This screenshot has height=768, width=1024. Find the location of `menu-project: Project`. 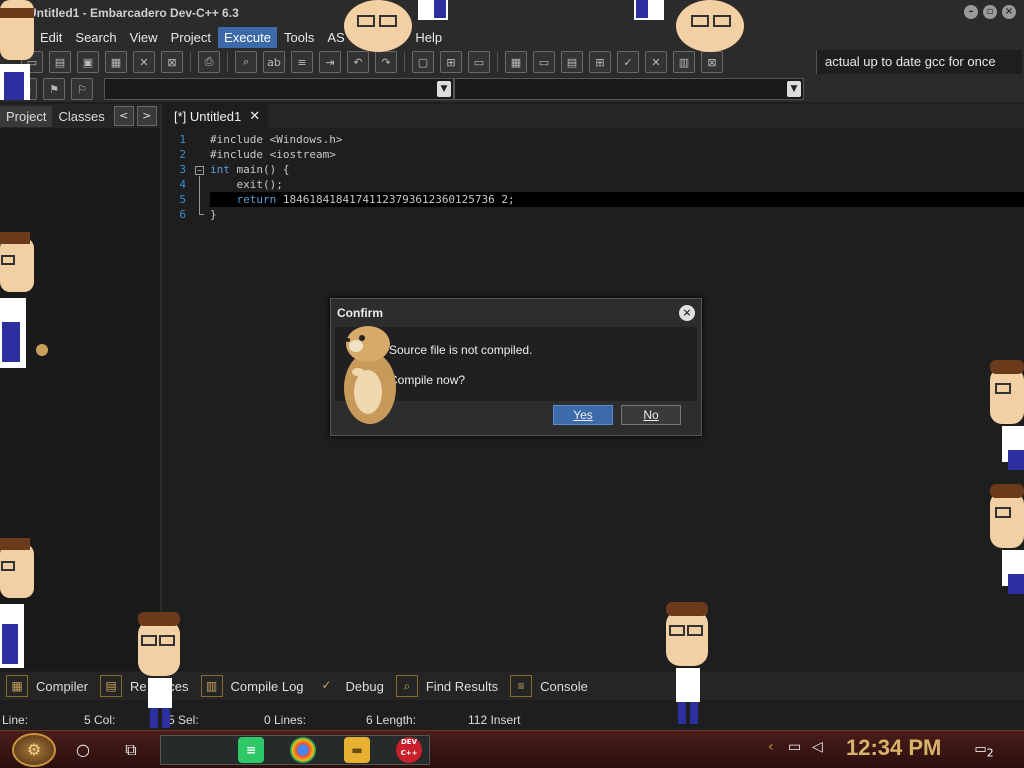

menu-project: Project is located at coordinates (191, 37).